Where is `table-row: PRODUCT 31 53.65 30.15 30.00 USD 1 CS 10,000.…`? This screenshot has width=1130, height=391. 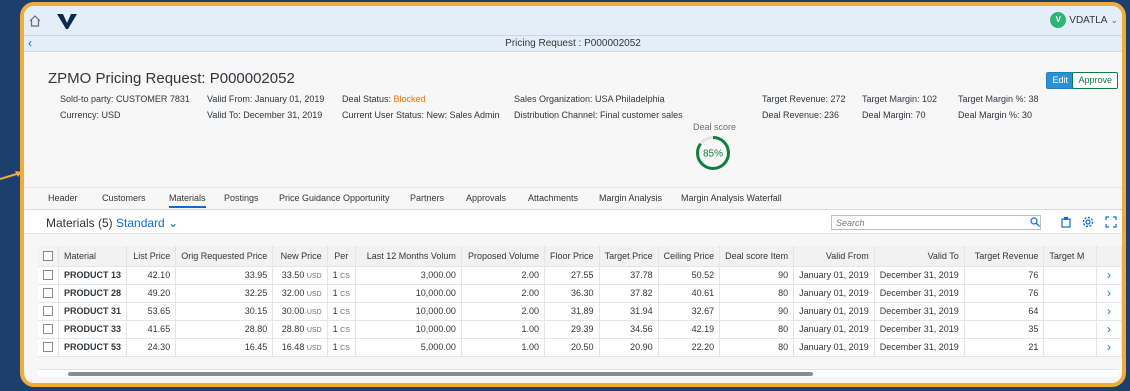
table-row: PRODUCT 31 53.65 30.15 30.00 USD 1 CS 10,000.… is located at coordinates (580, 311).